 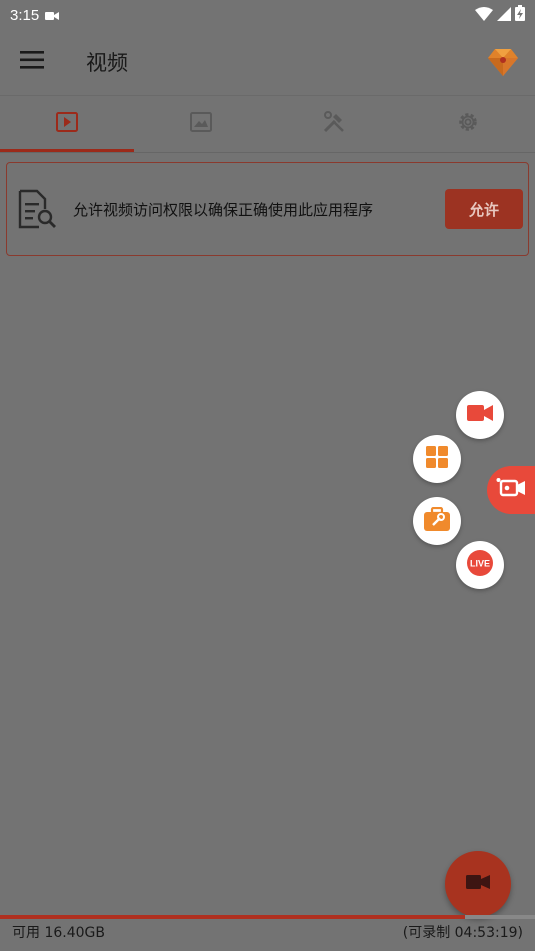 I want to click on tab-settings, so click(x=468, y=124).